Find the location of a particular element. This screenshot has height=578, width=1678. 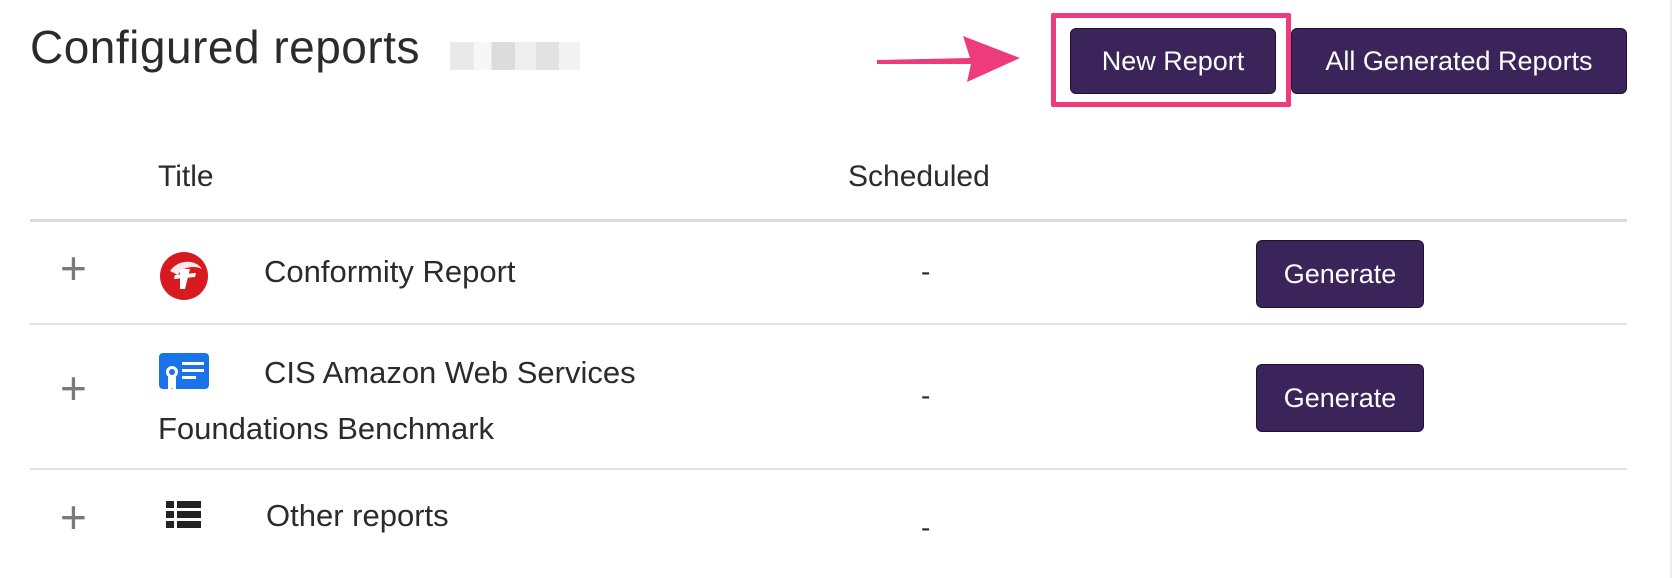

report-title-continued: Foundations Benchmark is located at coordinates (326, 429).